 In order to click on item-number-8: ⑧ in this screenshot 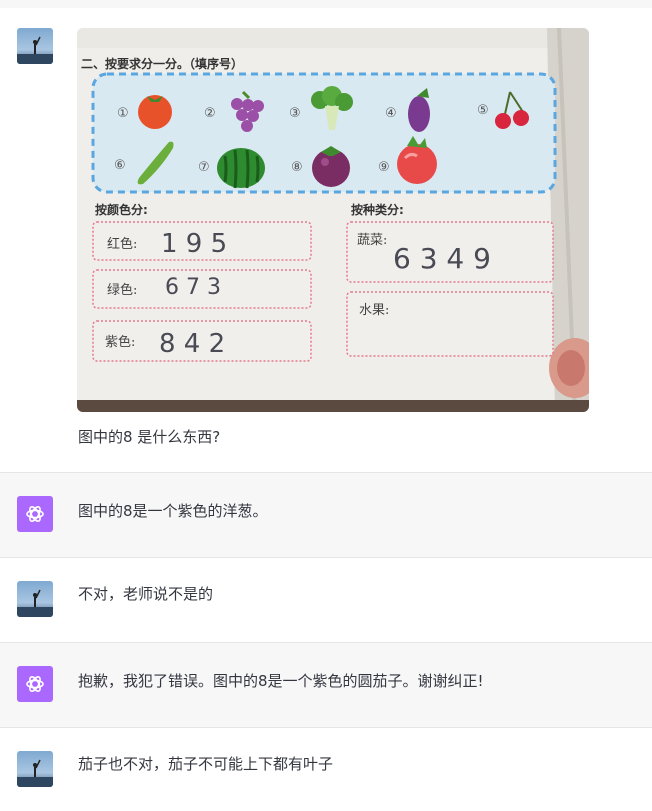, I will do `click(297, 167)`.